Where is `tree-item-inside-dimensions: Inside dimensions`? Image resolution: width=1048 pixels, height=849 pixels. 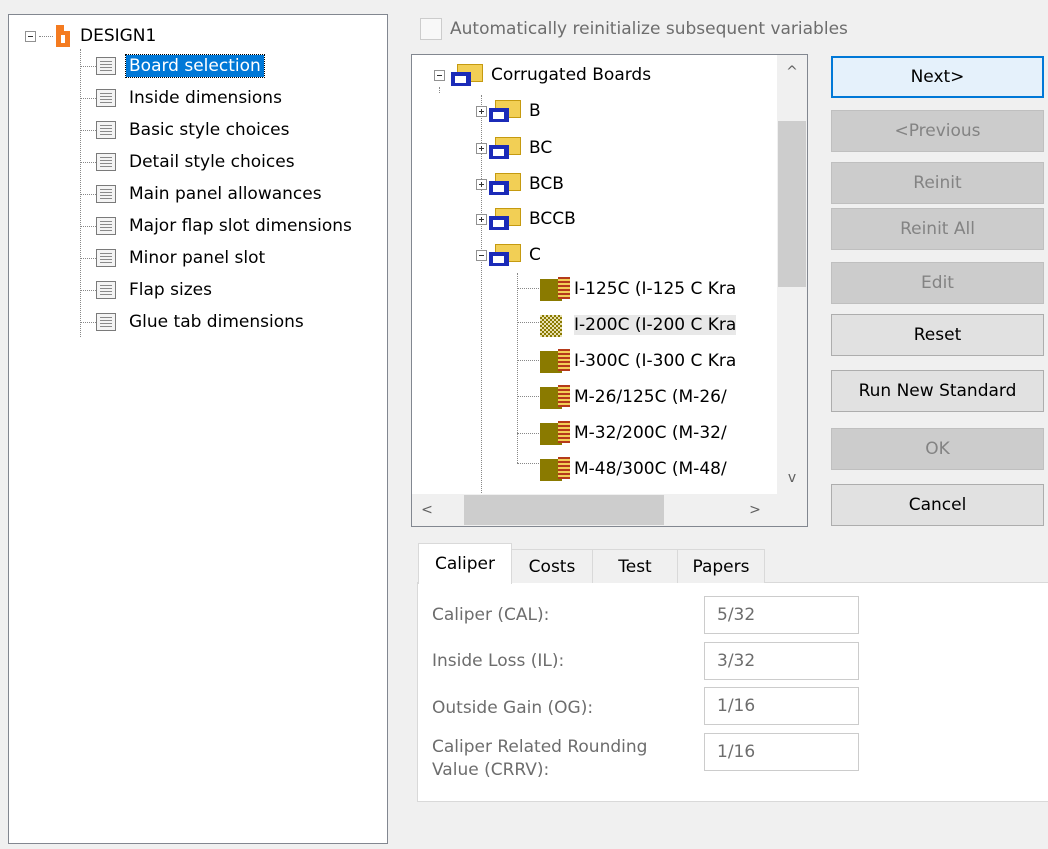
tree-item-inside-dimensions: Inside dimensions is located at coordinates (182, 98).